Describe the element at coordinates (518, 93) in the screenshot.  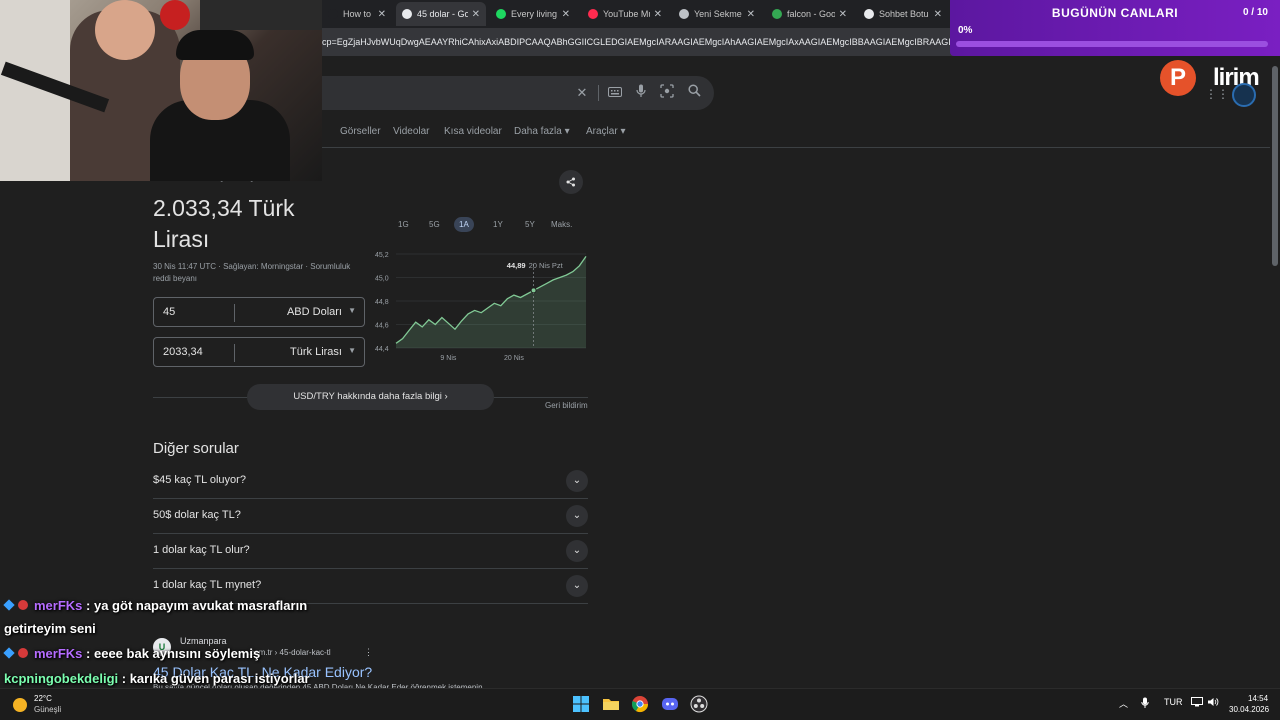
I see `search-input: ✕` at that location.